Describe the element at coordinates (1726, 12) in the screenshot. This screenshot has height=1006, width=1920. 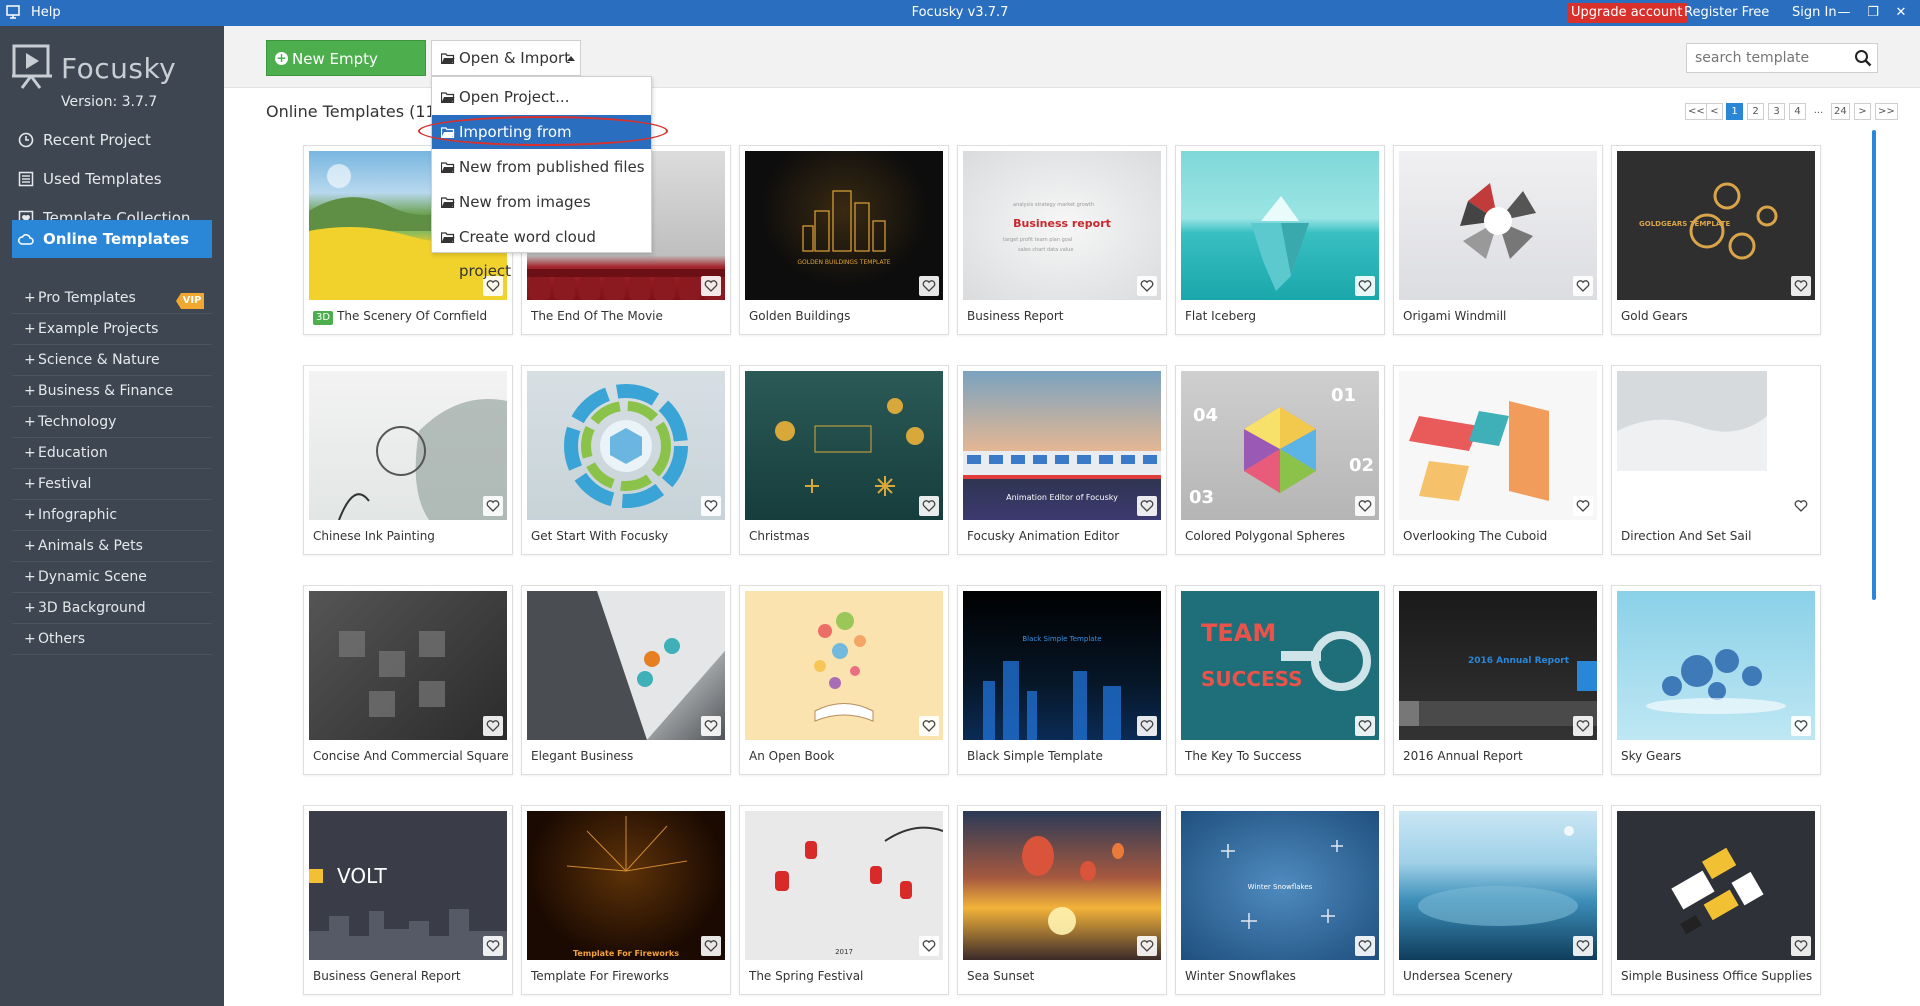
I see `register-free-link: Register Free` at that location.